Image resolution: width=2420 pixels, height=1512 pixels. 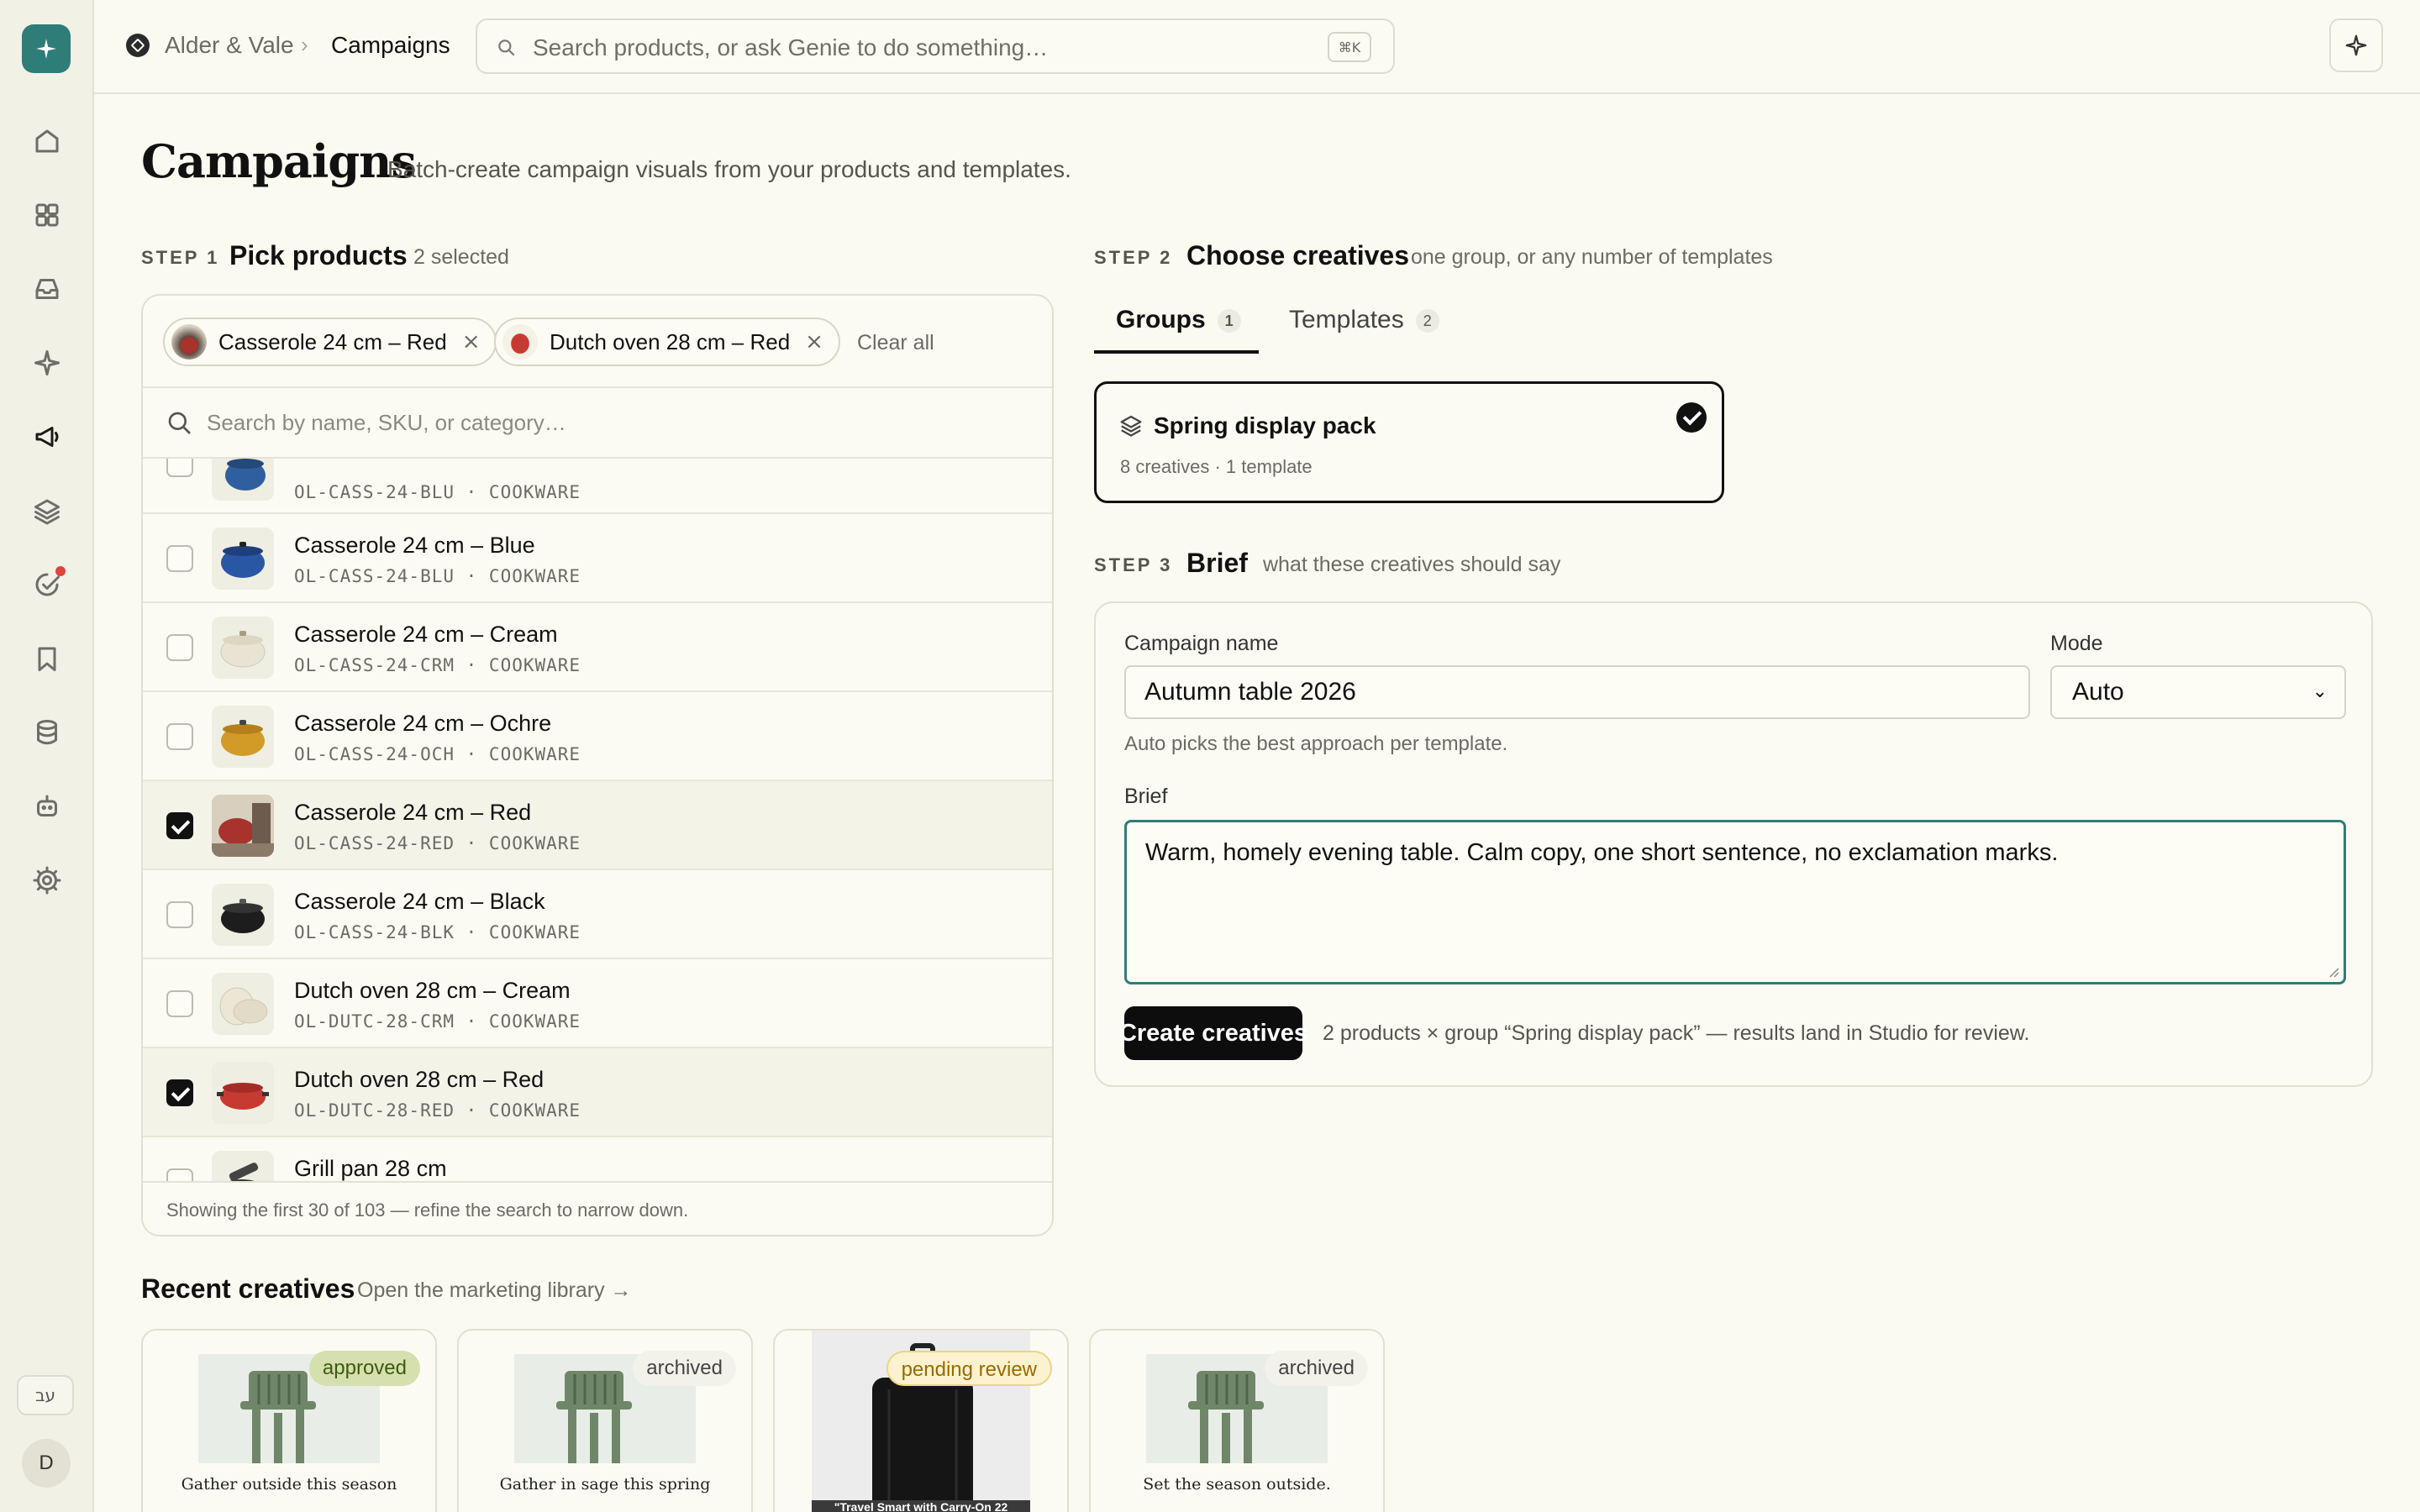 I want to click on sparkle-logo-icon, so click(x=46, y=49).